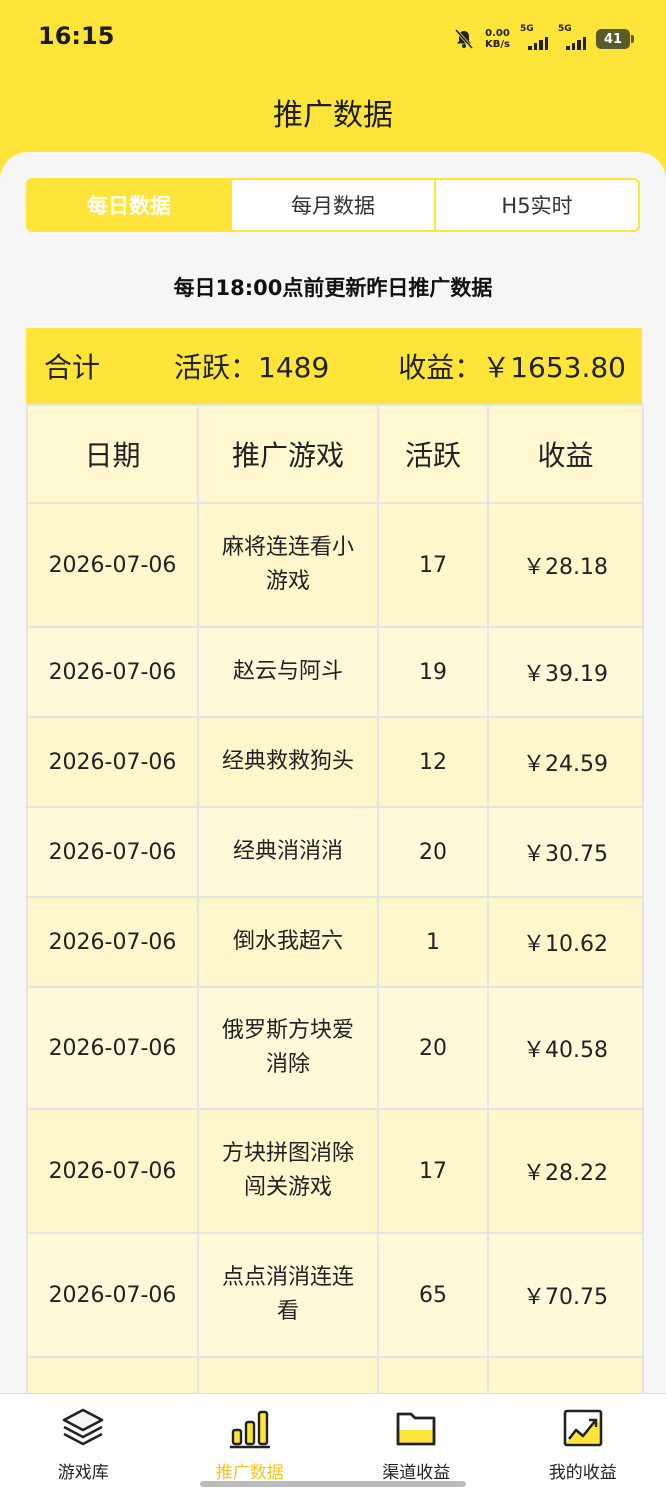 This screenshot has width=666, height=1501. Describe the element at coordinates (583, 1428) in the screenshot. I see `trend-chart-icon` at that location.